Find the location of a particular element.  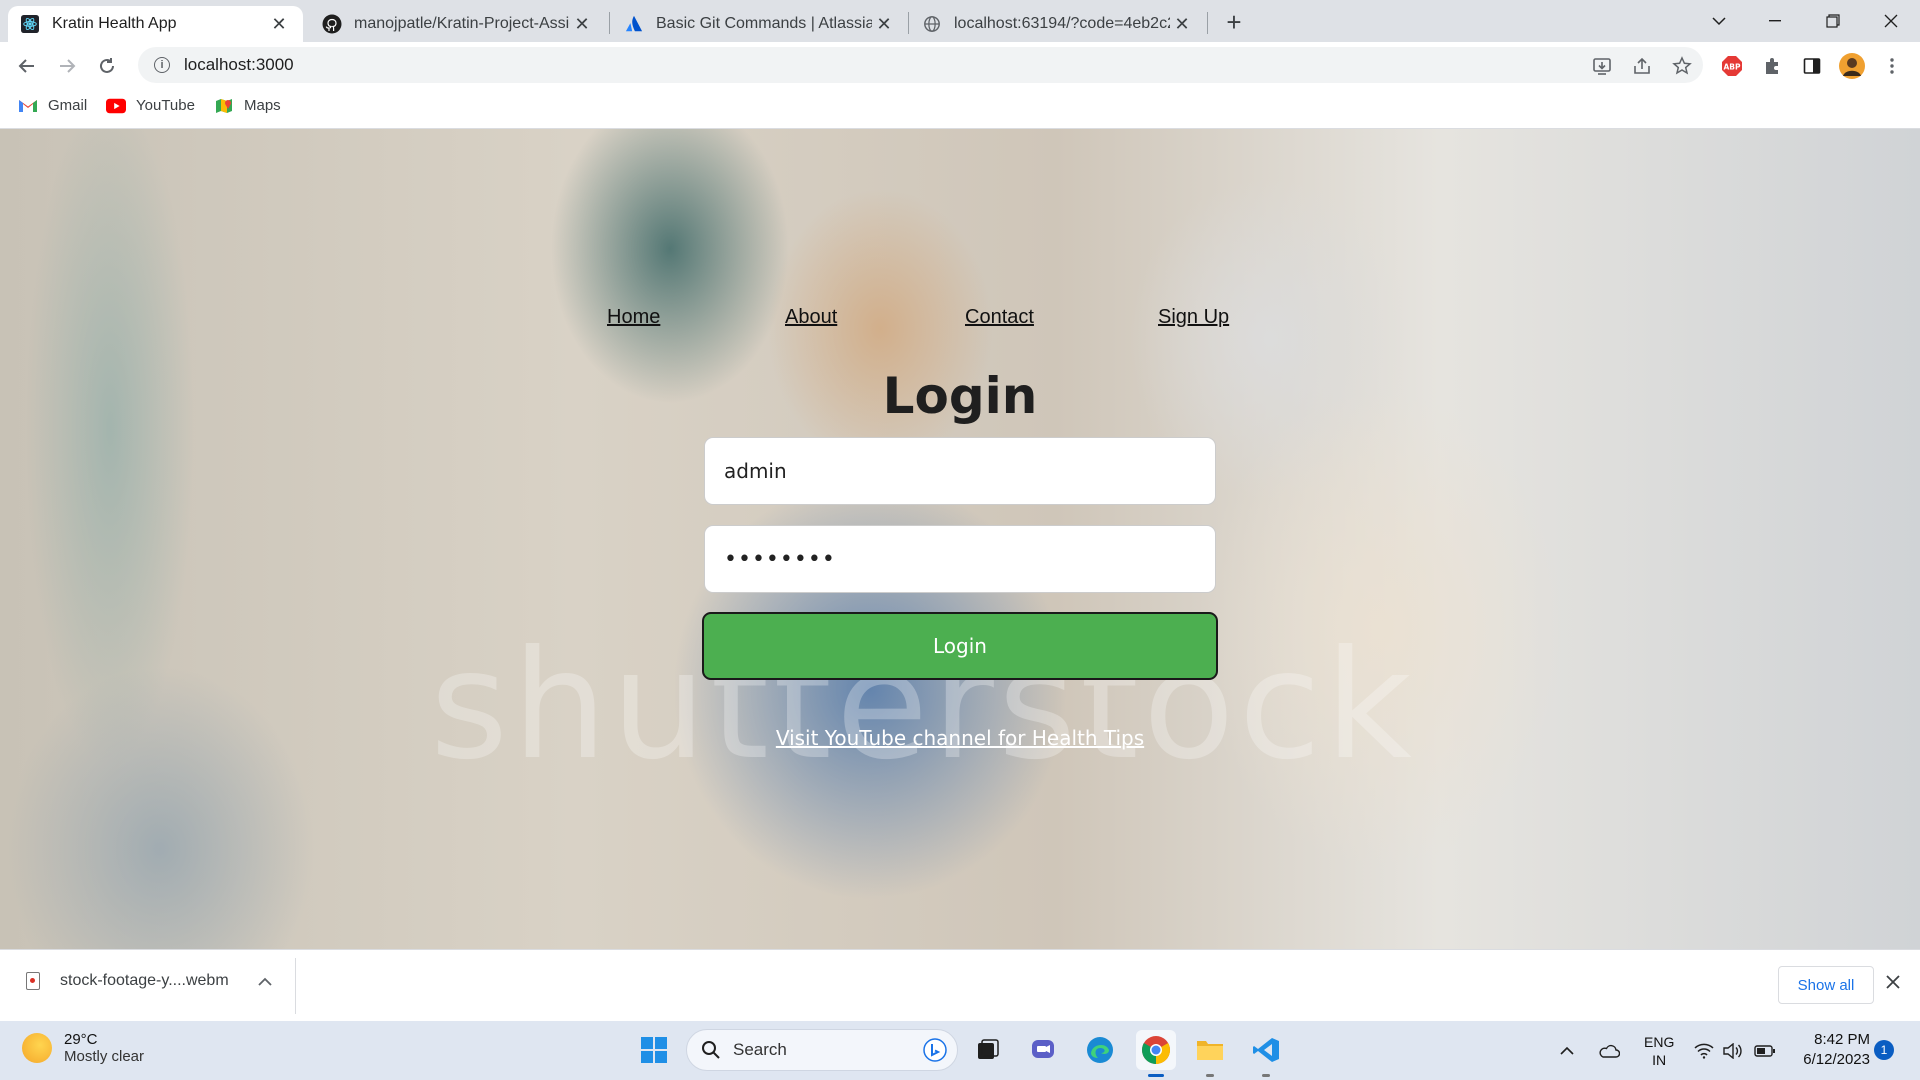

show-all-button: Show all is located at coordinates (1826, 985).